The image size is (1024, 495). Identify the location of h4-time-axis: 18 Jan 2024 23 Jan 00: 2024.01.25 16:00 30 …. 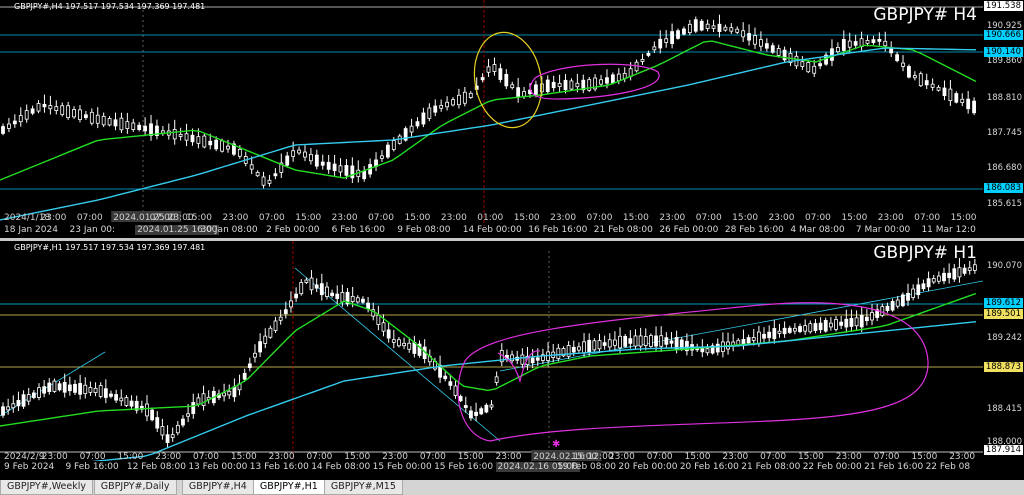
(491, 231).